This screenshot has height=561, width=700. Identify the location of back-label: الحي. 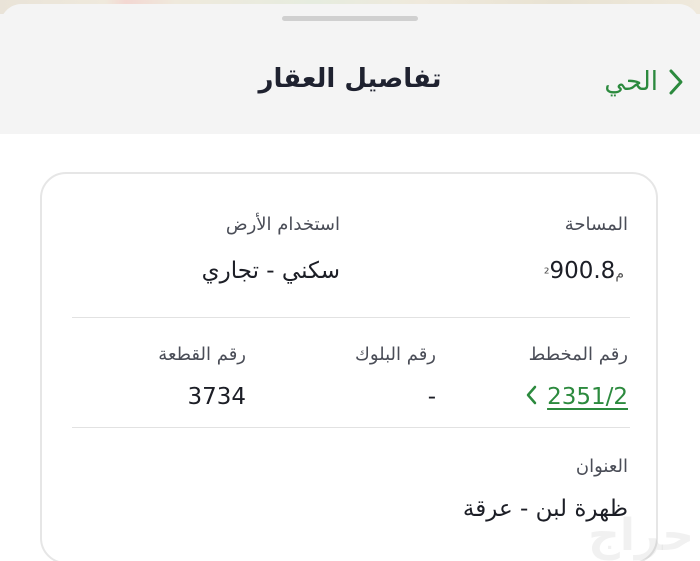
(631, 82).